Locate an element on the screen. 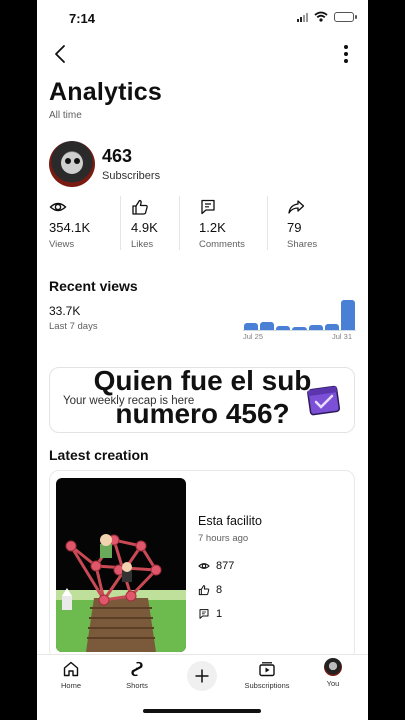 The width and height of the screenshot is (405, 720). nav-home: Home is located at coordinates (71, 675).